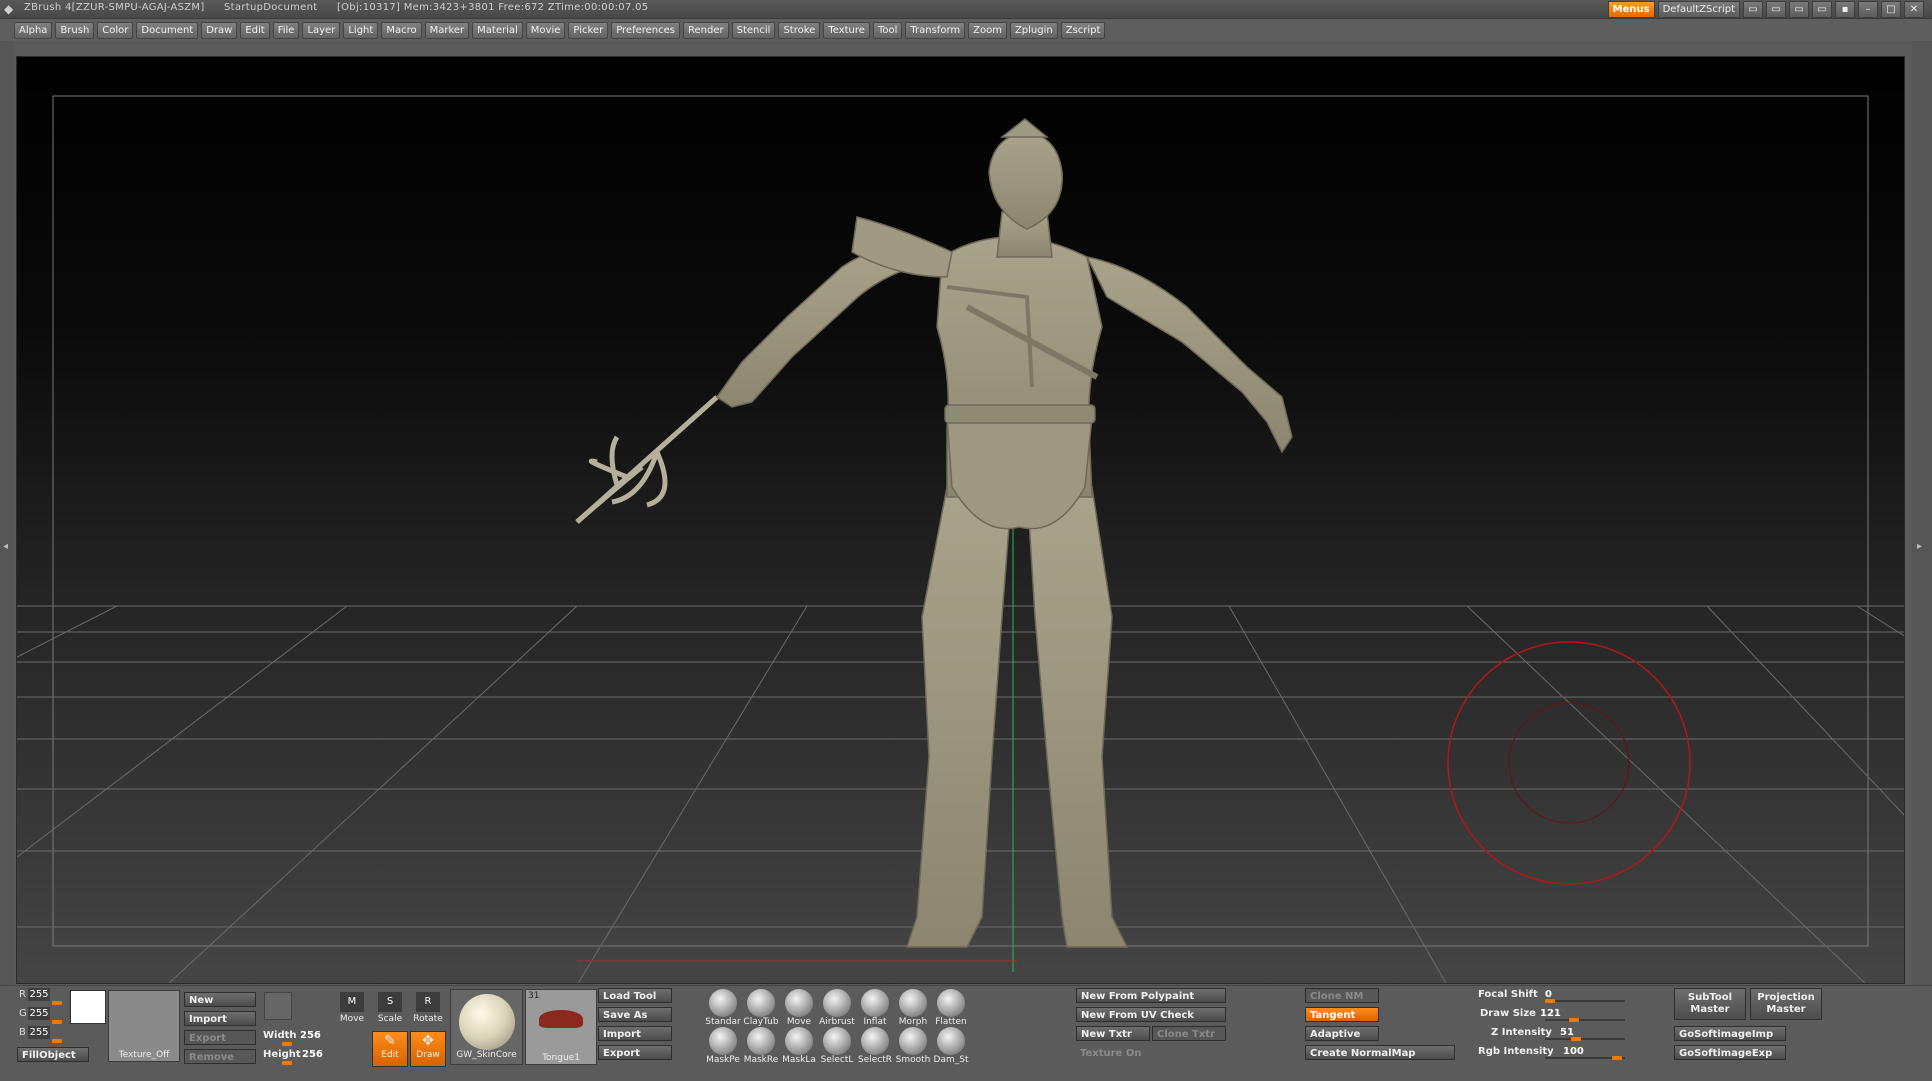 The width and height of the screenshot is (1932, 1081). Describe the element at coordinates (33, 30) in the screenshot. I see `menu-alpha: Alpha` at that location.